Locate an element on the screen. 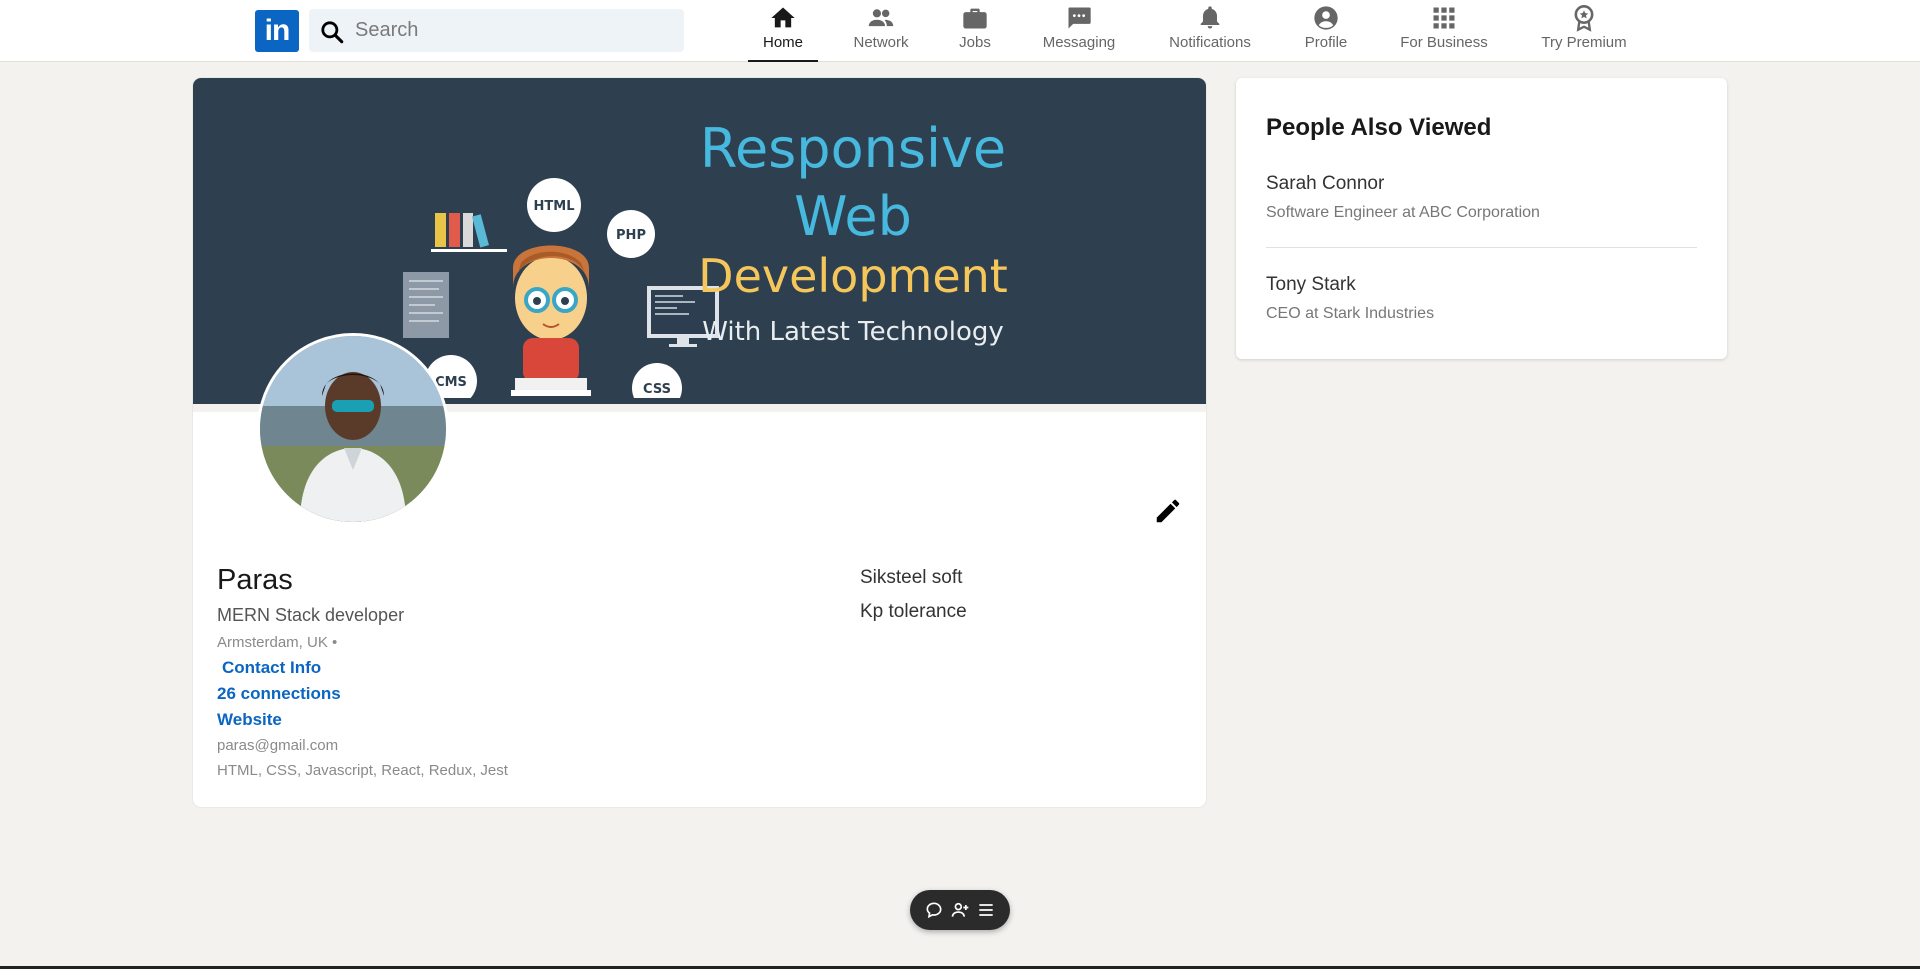  person-title: CEO at Stark Industries is located at coordinates (1350, 313).